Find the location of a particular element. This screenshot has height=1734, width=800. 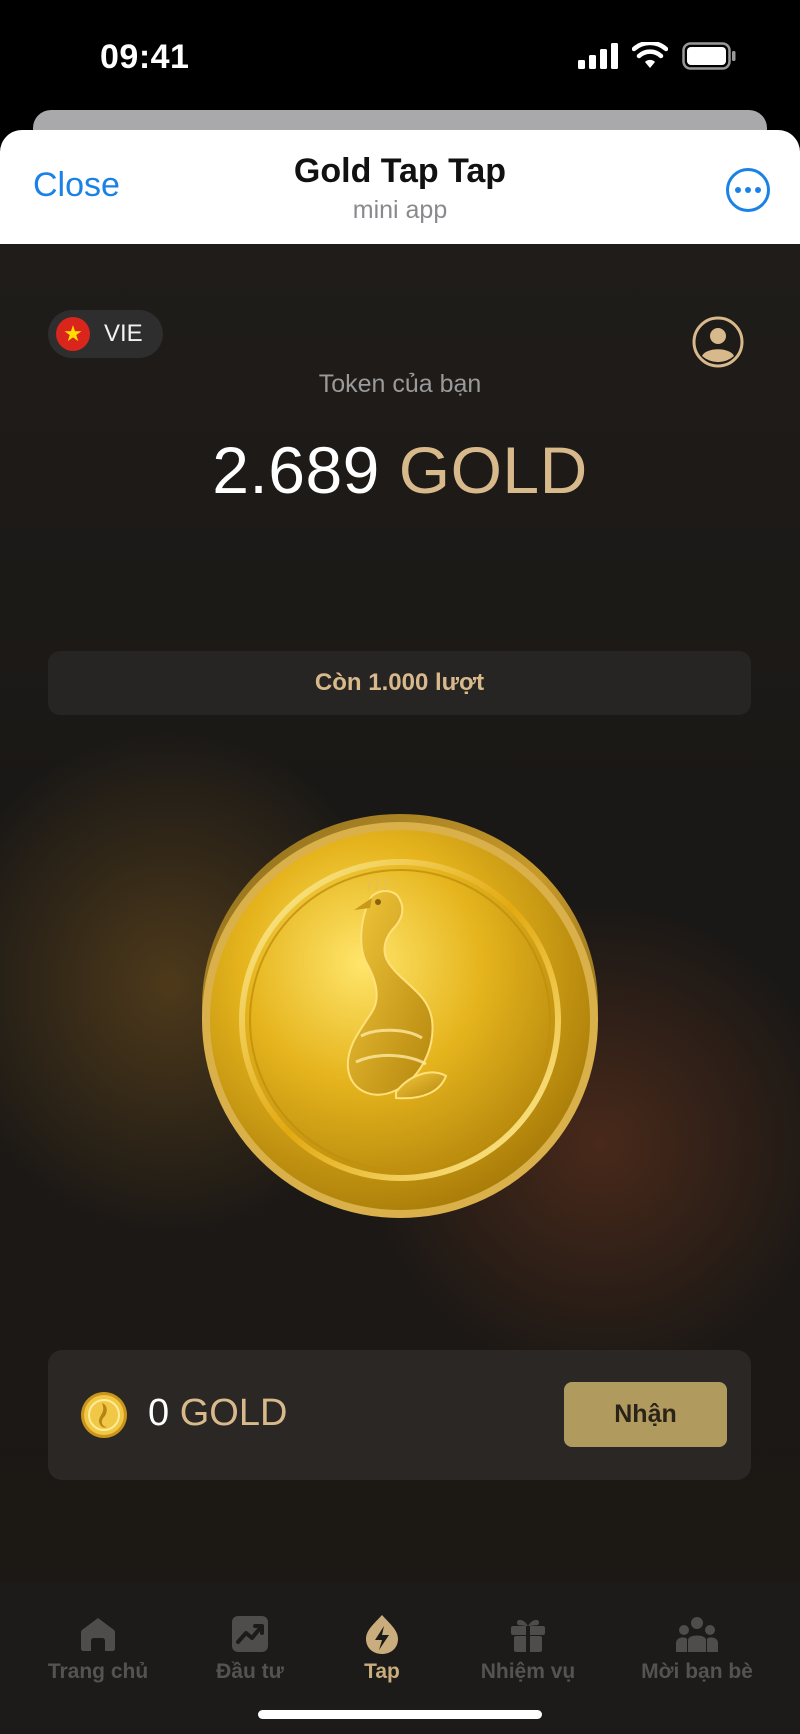

claim-amount-value: 0 is located at coordinates (159, 1413).